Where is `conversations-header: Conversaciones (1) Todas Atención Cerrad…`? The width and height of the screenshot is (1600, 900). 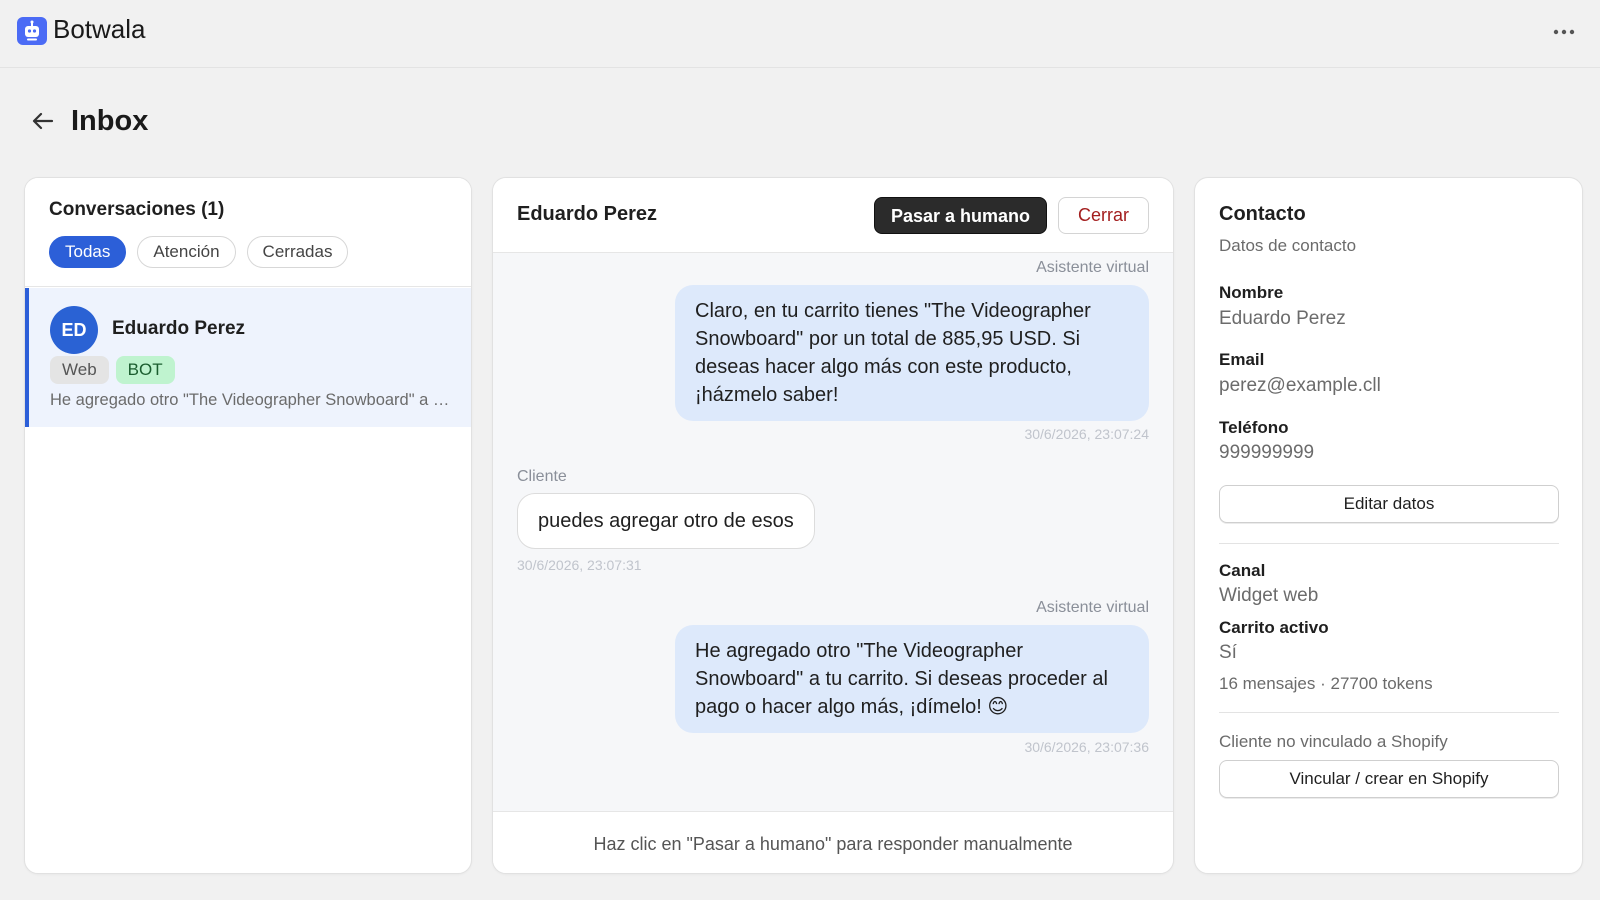 conversations-header: Conversaciones (1) Todas Atención Cerrad… is located at coordinates (248, 232).